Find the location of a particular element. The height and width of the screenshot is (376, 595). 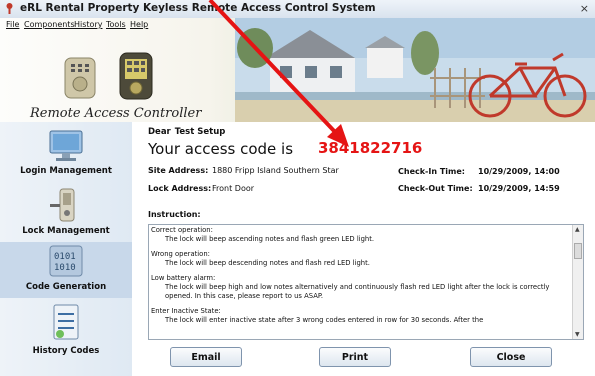

instruction-title: Correct operation: is located at coordinates (182, 230).